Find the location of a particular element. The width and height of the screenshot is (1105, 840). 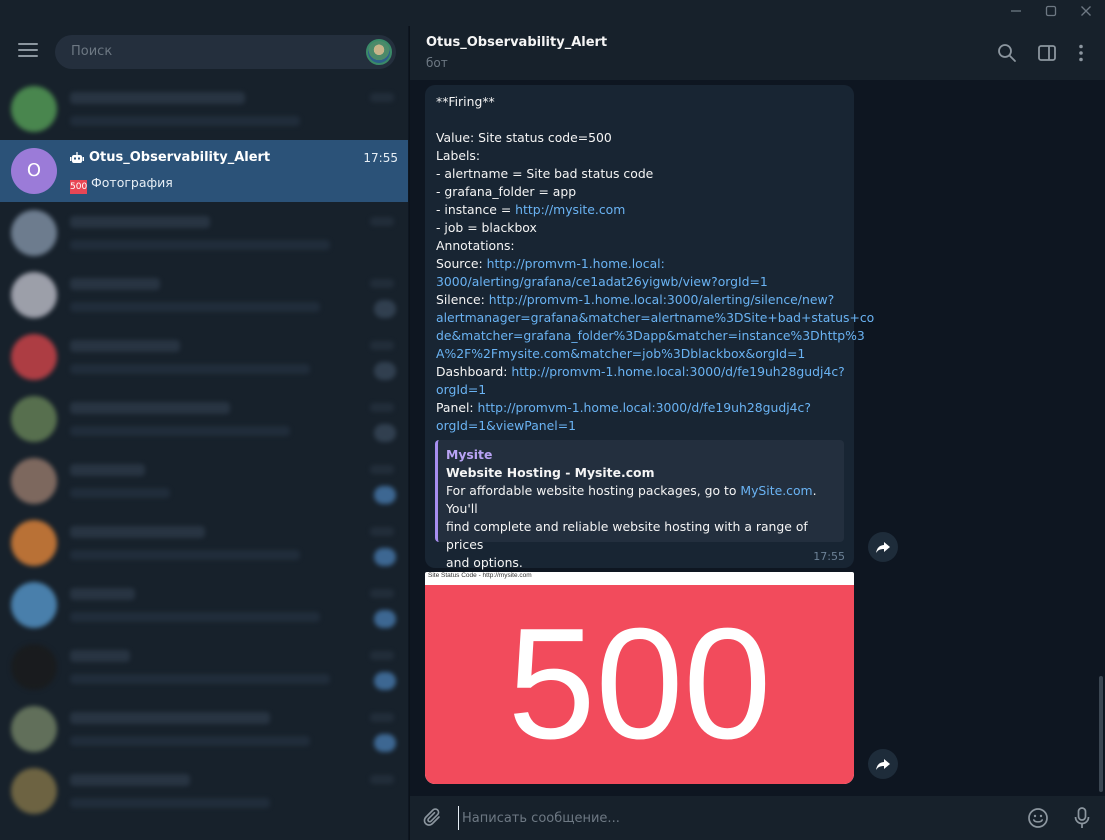

emoji-icon is located at coordinates (1038, 818).